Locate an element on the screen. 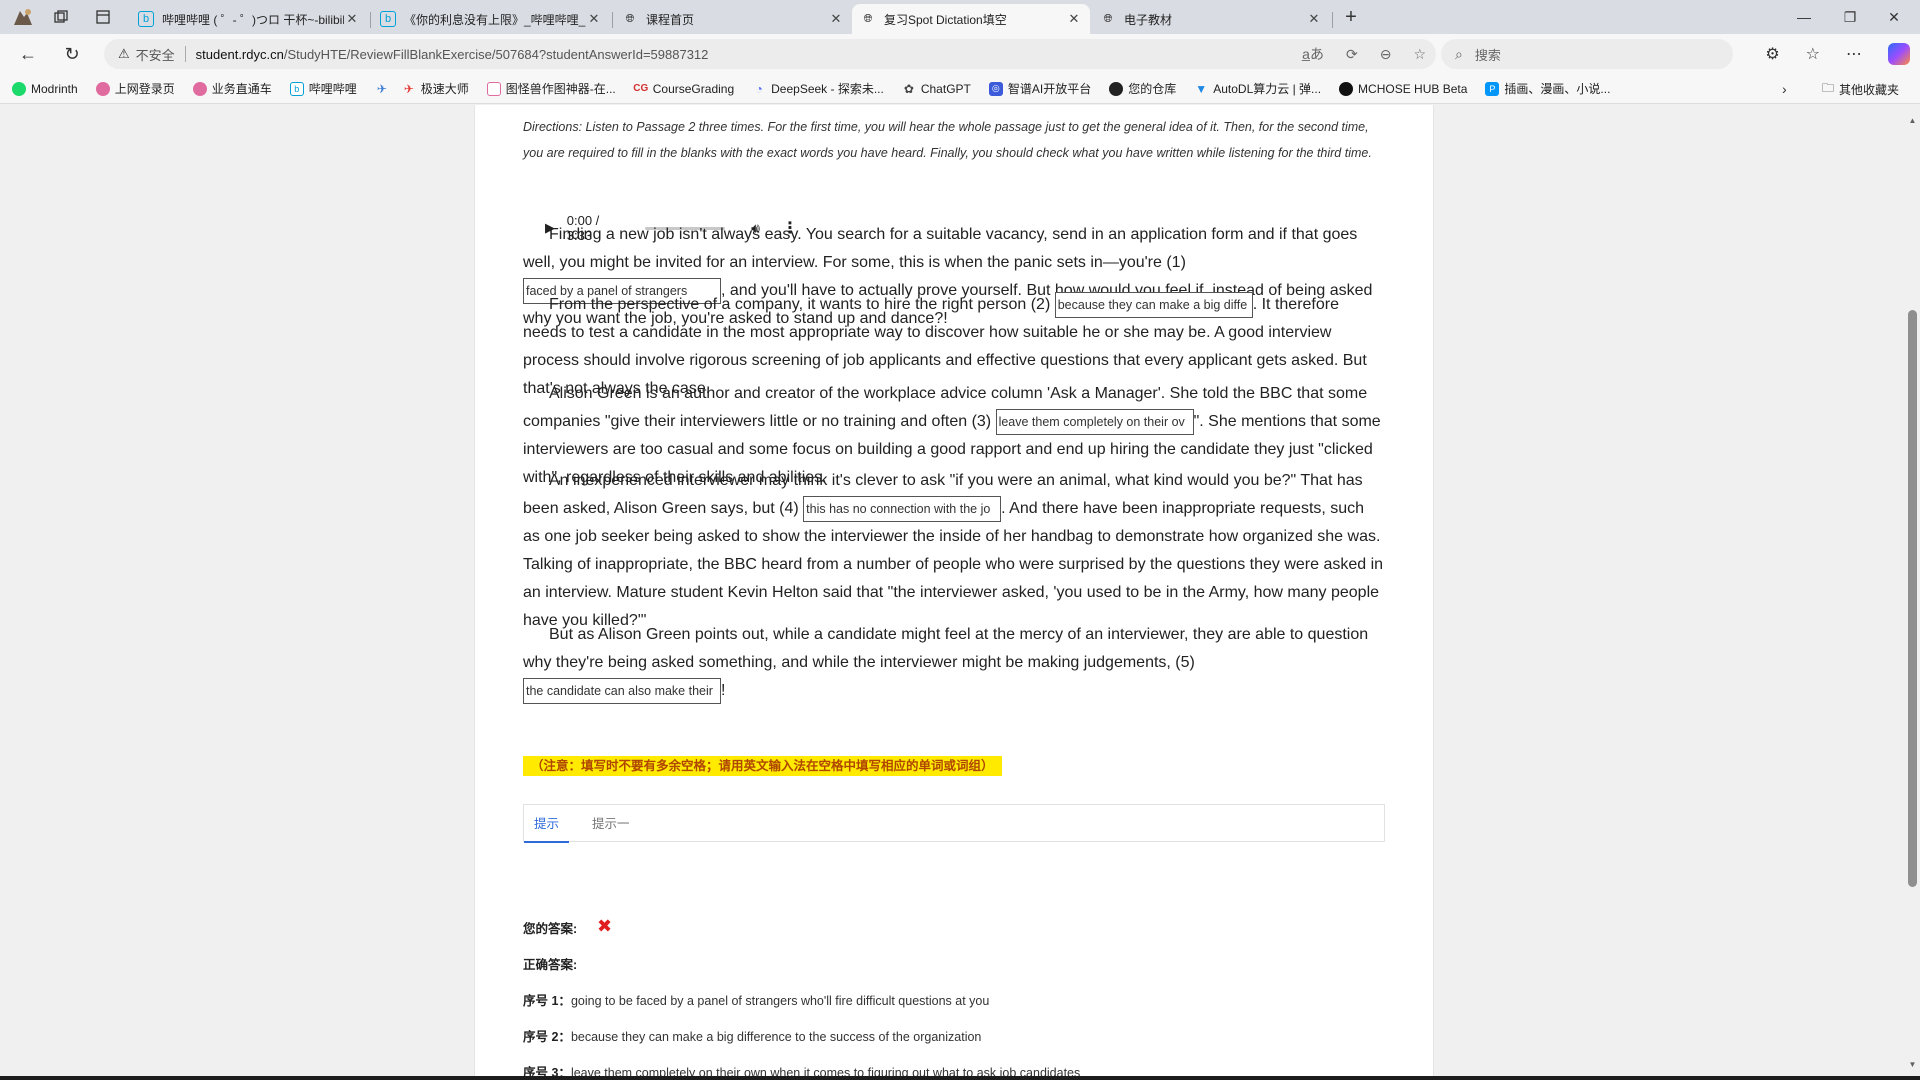  coursegrading-icon: CG is located at coordinates (641, 88).